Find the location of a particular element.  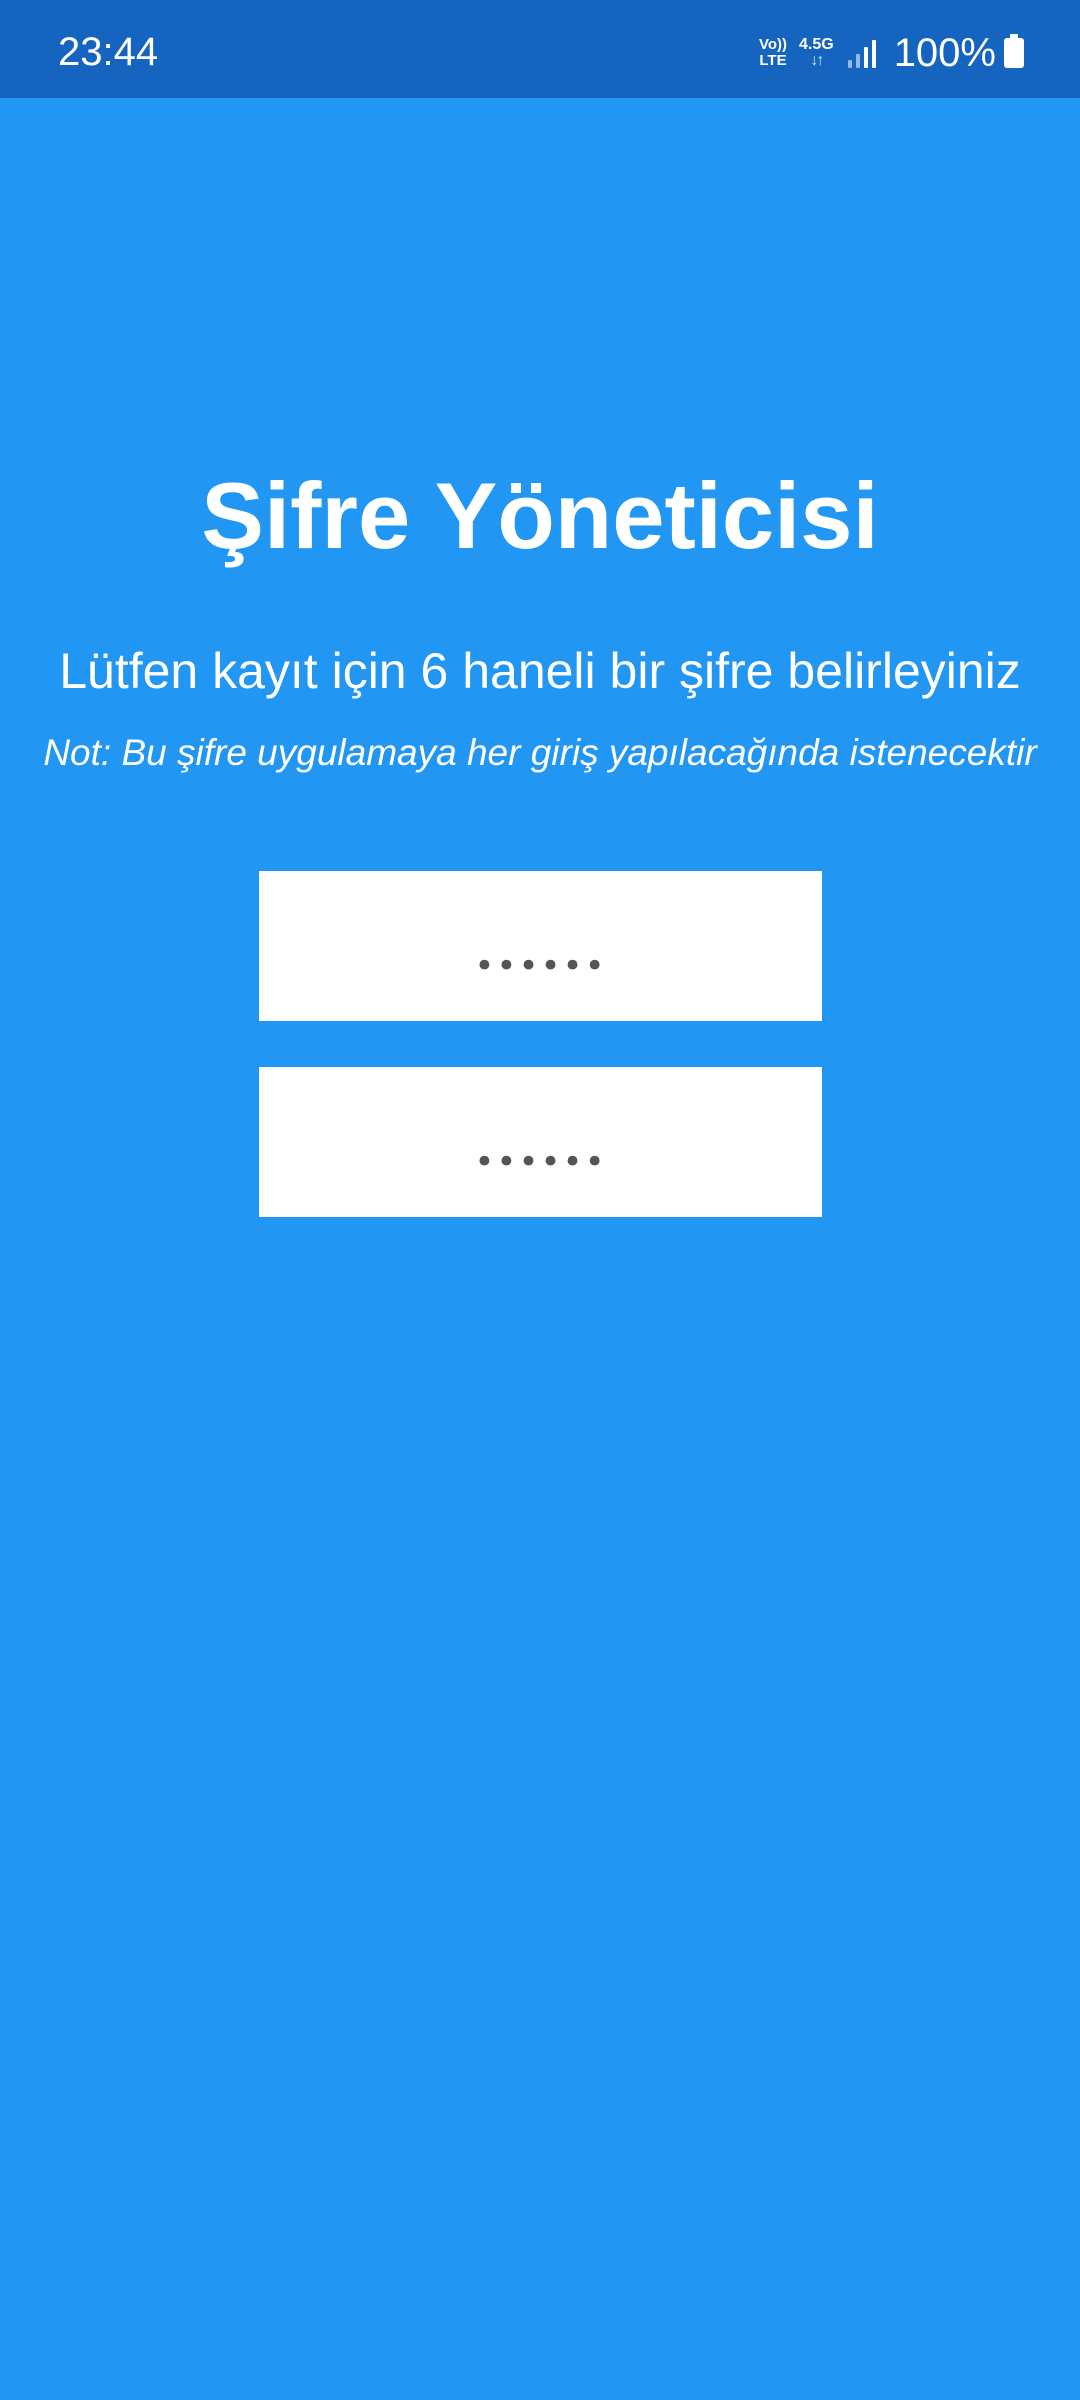

network-arrows: ↓↑ is located at coordinates (817, 60).